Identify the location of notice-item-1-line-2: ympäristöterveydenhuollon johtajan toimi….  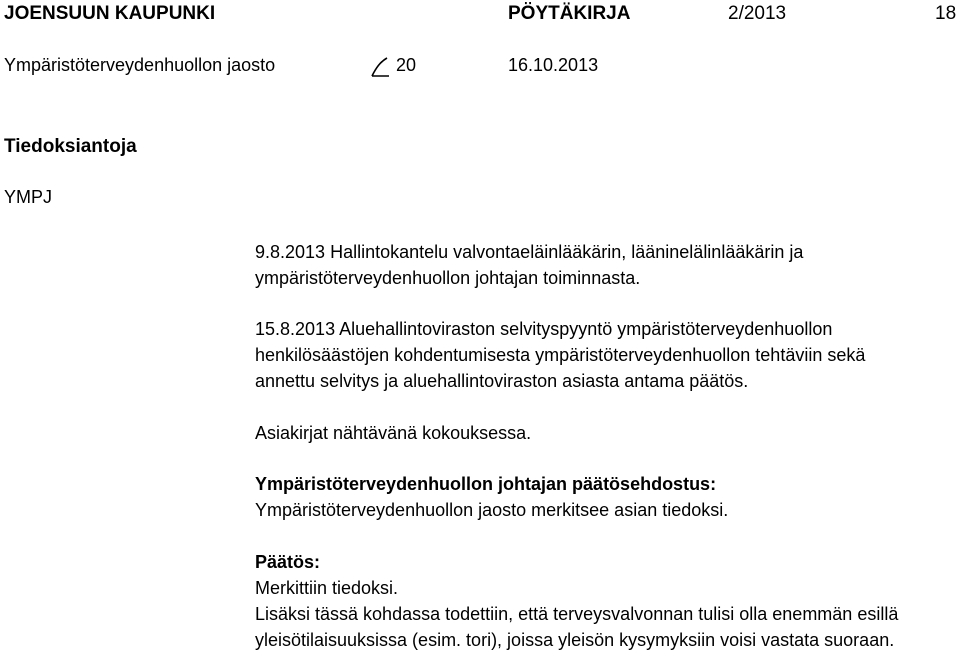
(448, 278).